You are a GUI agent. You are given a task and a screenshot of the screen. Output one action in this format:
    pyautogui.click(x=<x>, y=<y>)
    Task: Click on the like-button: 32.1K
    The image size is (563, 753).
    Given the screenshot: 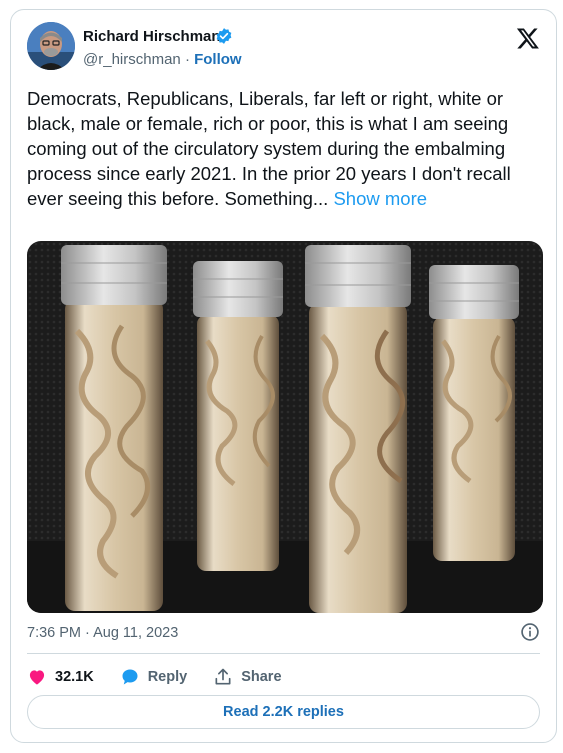 What is the action you would take?
    pyautogui.click(x=60, y=677)
    